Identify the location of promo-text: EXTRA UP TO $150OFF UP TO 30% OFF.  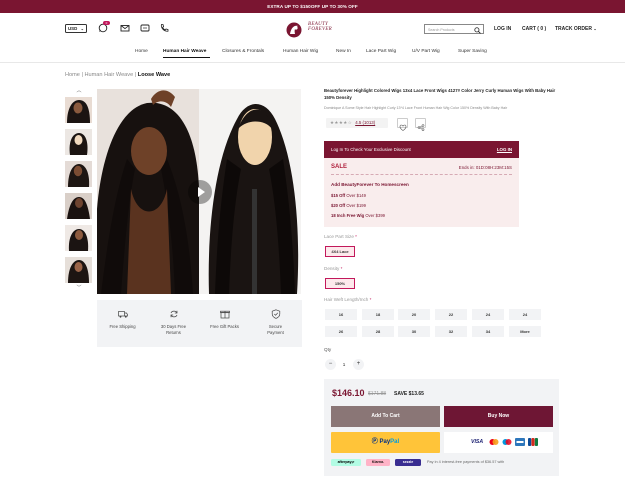
(312, 6).